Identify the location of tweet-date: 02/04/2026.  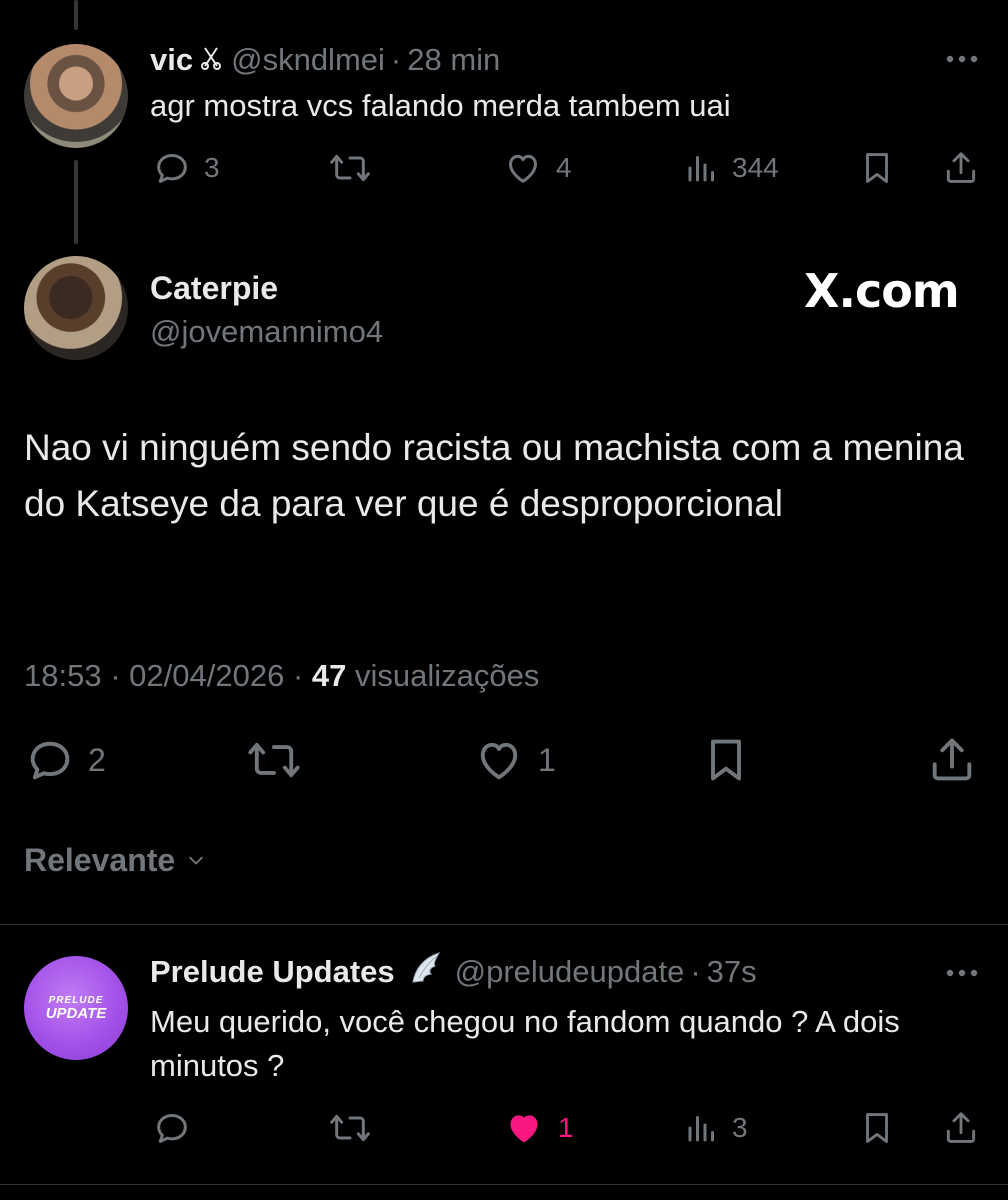
(206, 675).